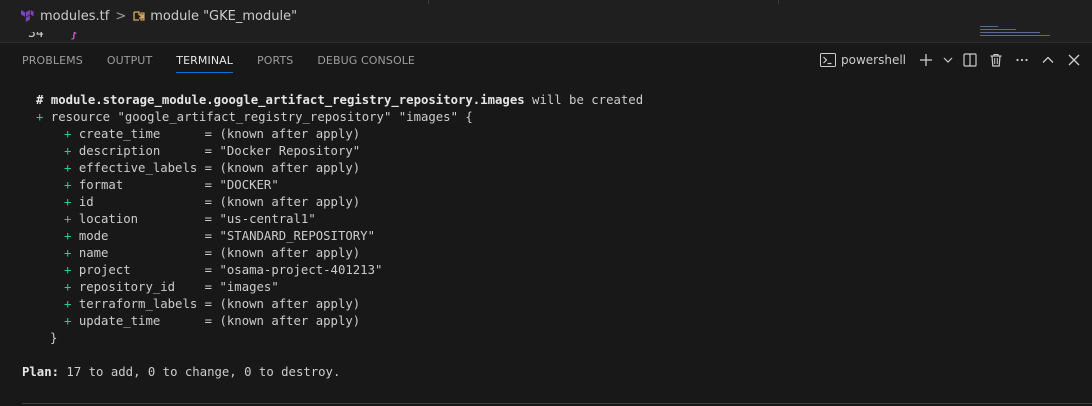 The width and height of the screenshot is (1092, 406). I want to click on terminal-attr-line: + format = "DOCKER", so click(171, 185).